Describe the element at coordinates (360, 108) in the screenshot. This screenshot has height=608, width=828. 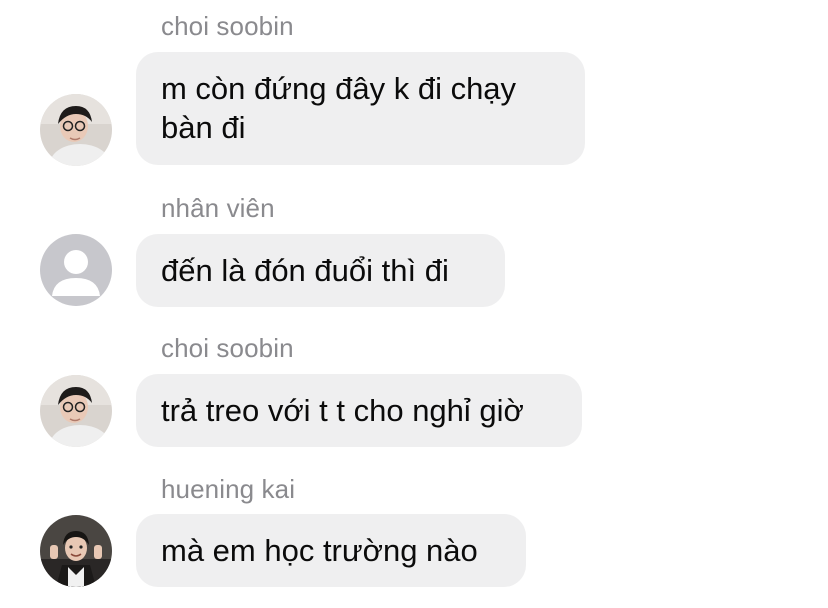
I see `message-bubble: m còn đứng đây k đi chạy bàn đi` at that location.